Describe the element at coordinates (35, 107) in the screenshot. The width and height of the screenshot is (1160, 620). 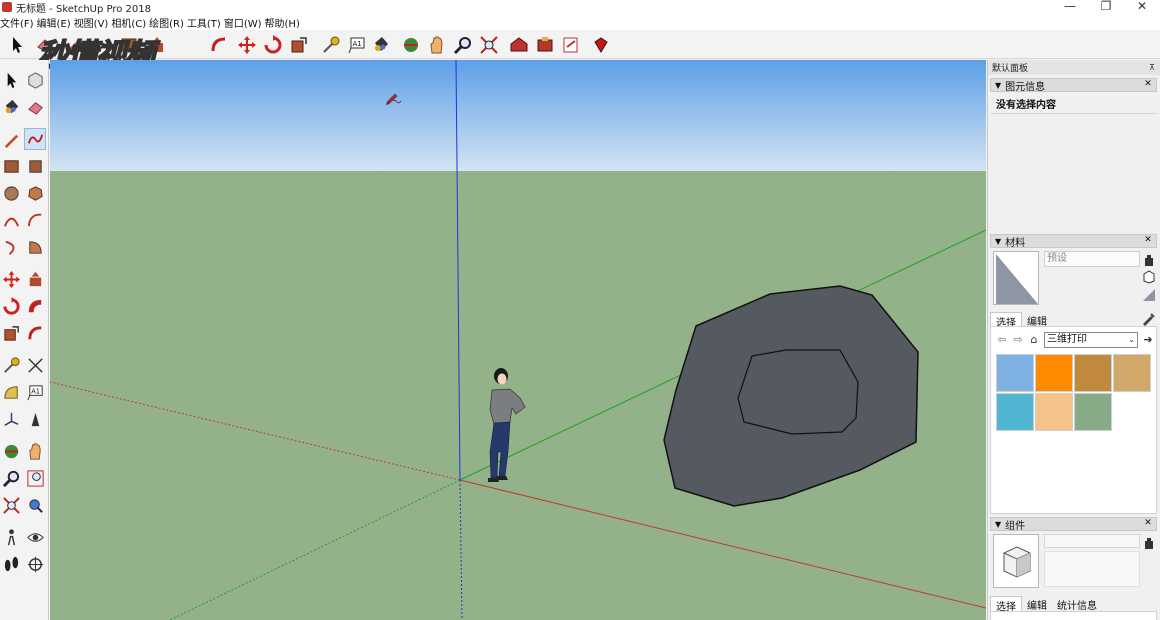
I see `eraser-tool` at that location.